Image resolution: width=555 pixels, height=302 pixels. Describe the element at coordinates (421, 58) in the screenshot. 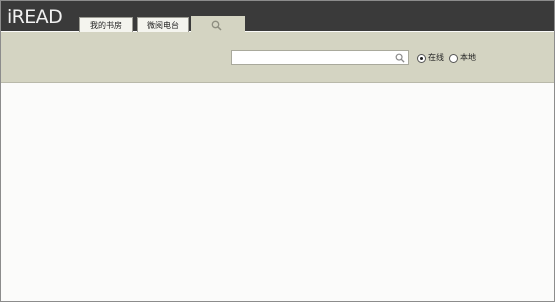

I see `radio-online-indicator` at that location.